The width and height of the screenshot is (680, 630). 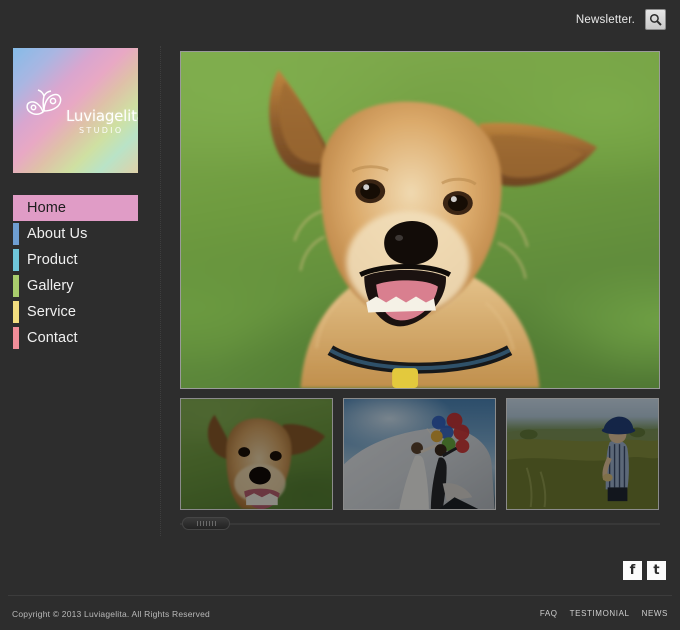 What do you see at coordinates (340, 595) in the screenshot?
I see `footer-divider` at bounding box center [340, 595].